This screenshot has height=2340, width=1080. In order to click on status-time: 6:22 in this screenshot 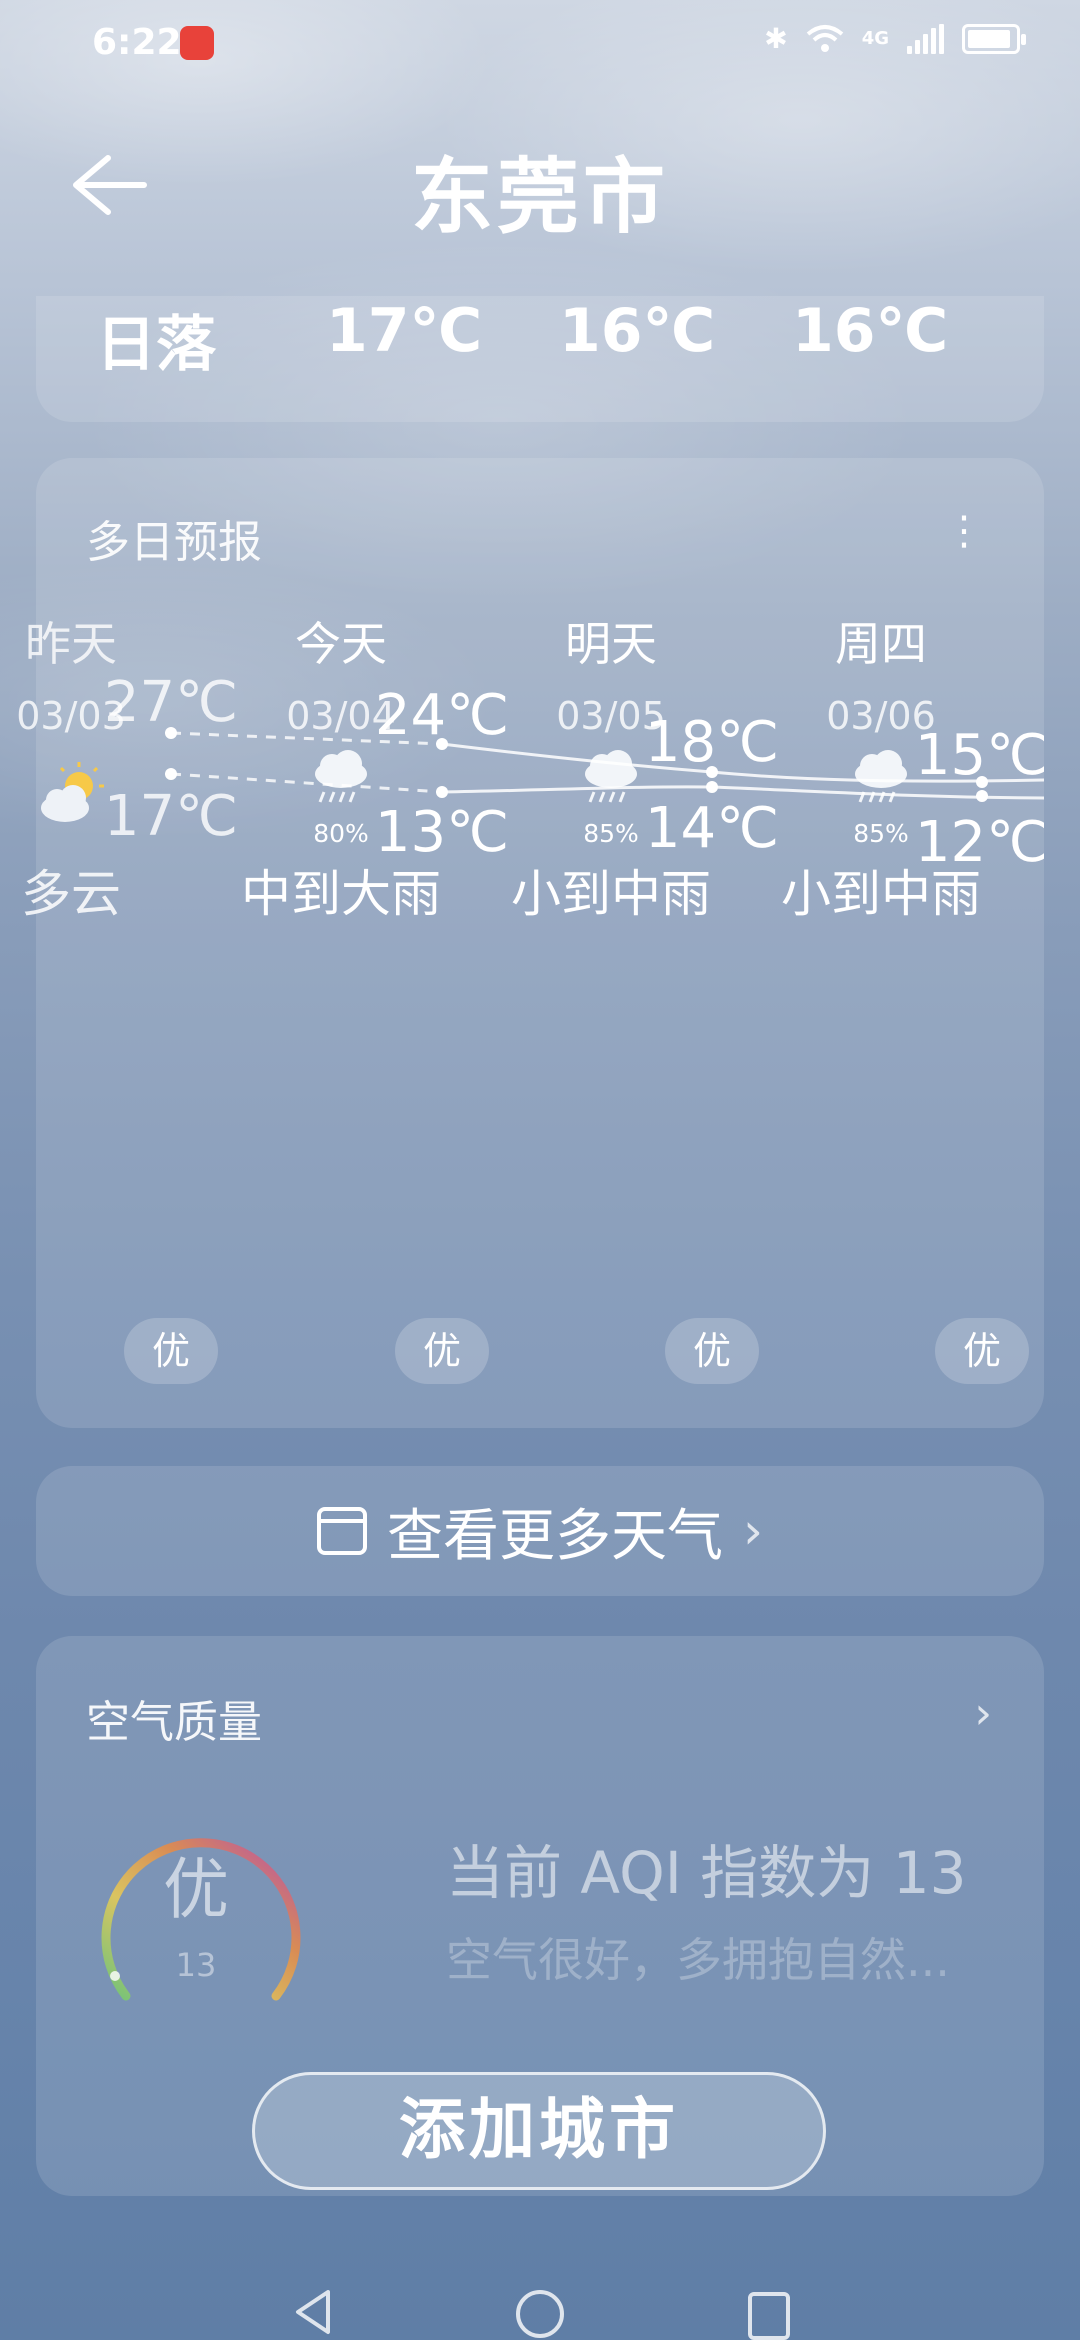, I will do `click(137, 42)`.